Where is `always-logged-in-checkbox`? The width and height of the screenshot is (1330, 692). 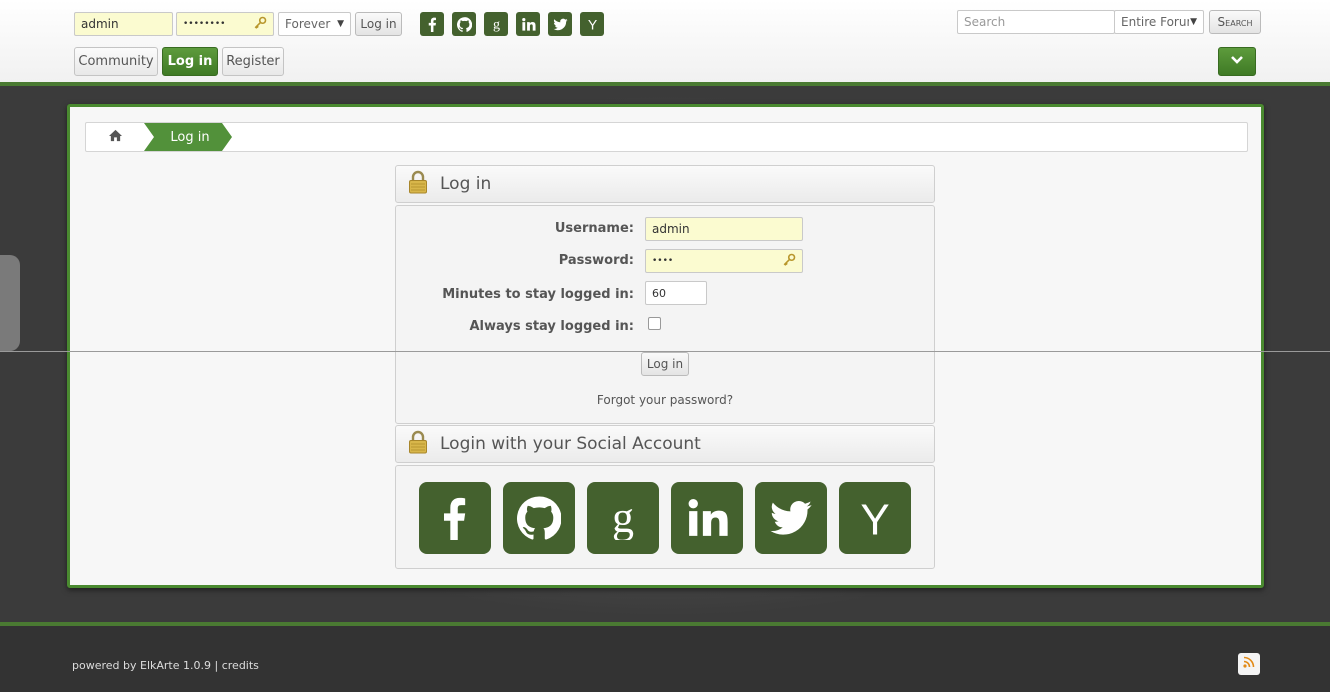
always-logged-in-checkbox is located at coordinates (654, 323).